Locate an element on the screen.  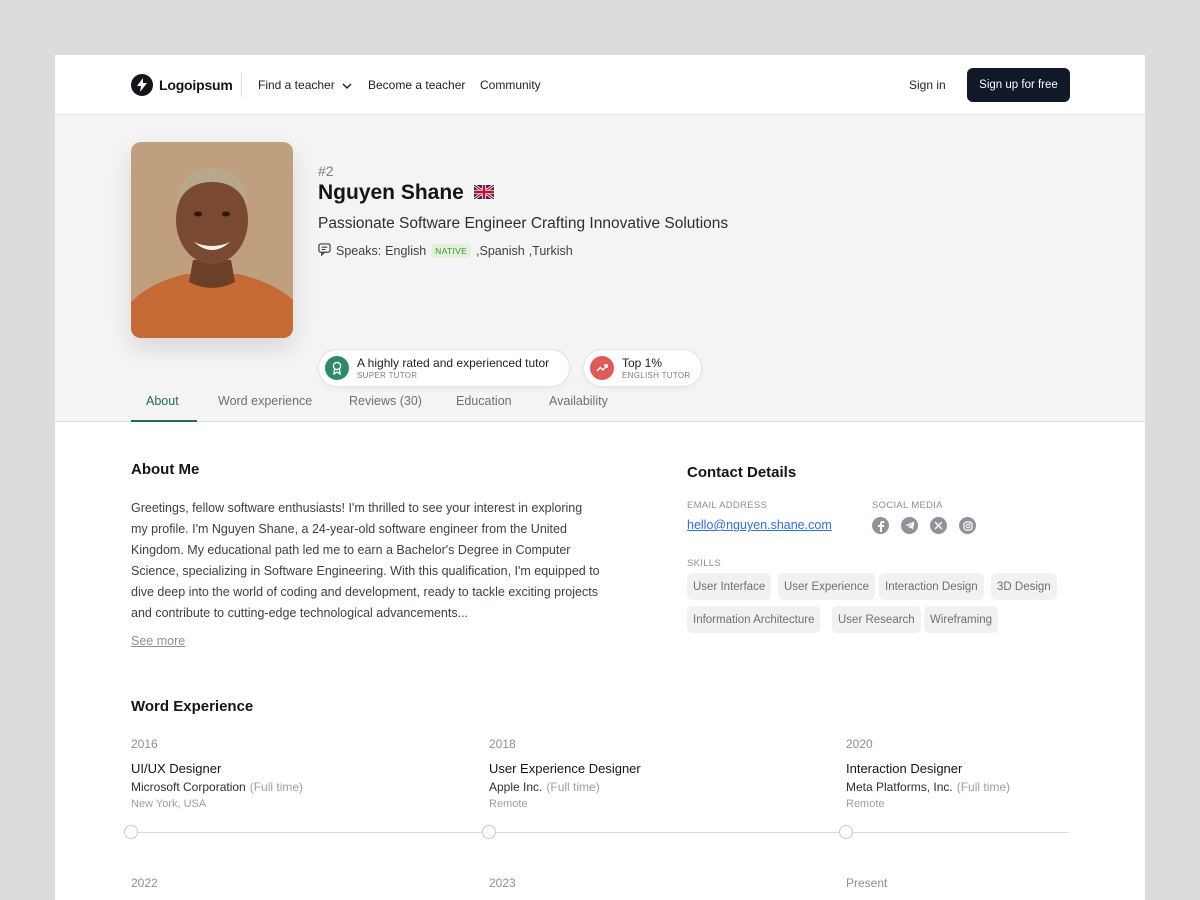
facebook-icon is located at coordinates (880, 525).